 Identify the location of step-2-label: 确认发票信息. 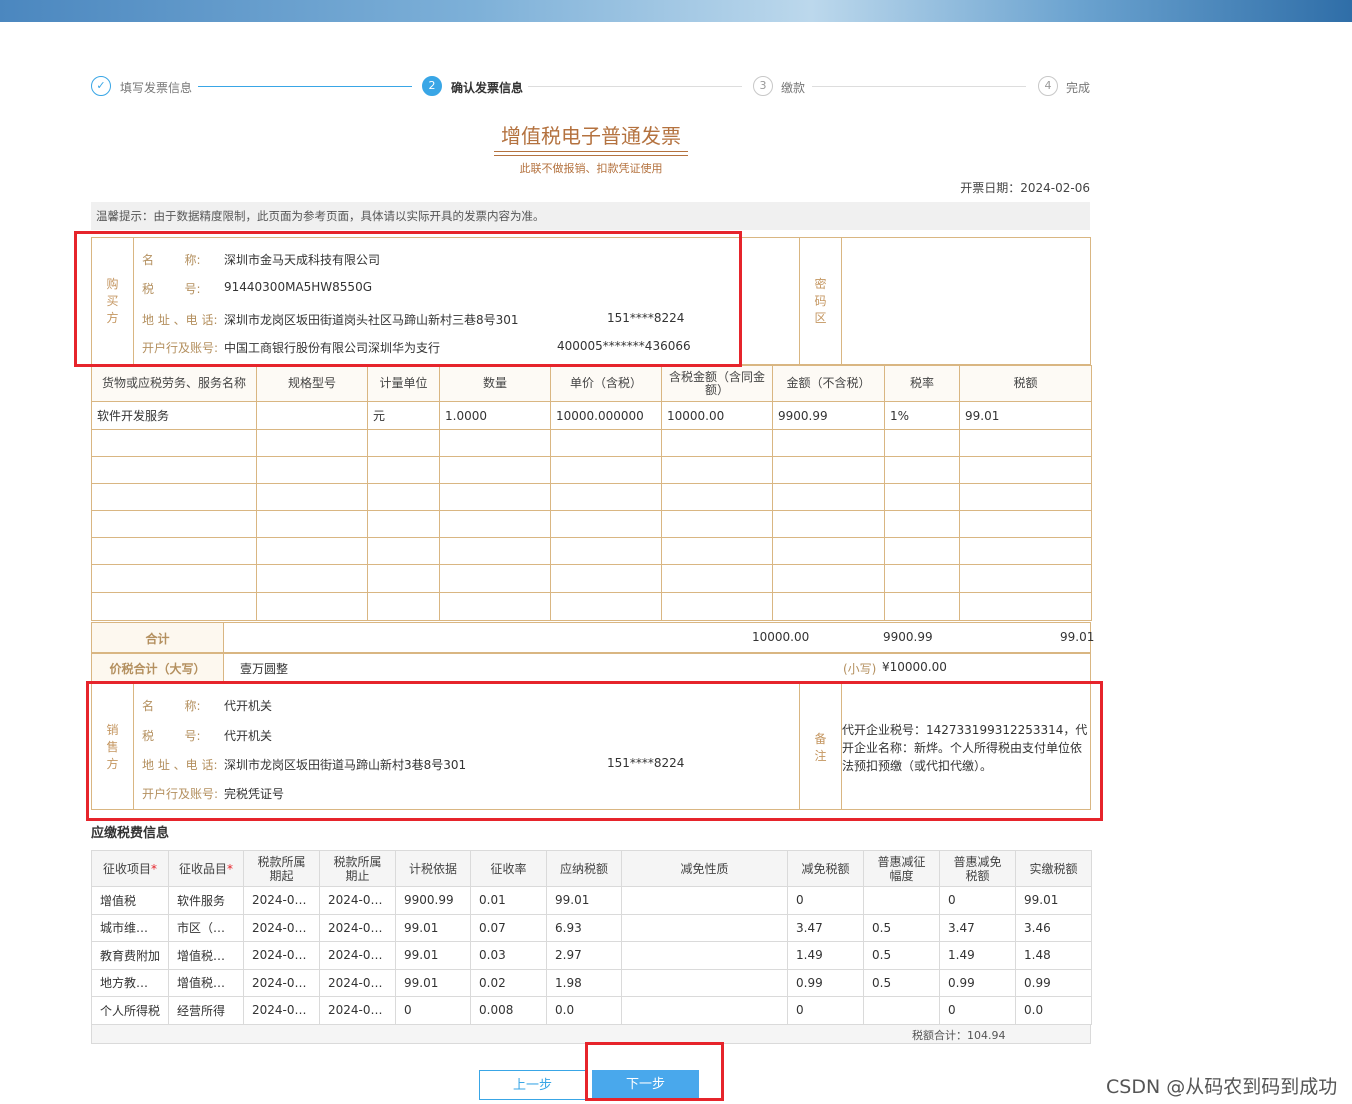
(487, 88).